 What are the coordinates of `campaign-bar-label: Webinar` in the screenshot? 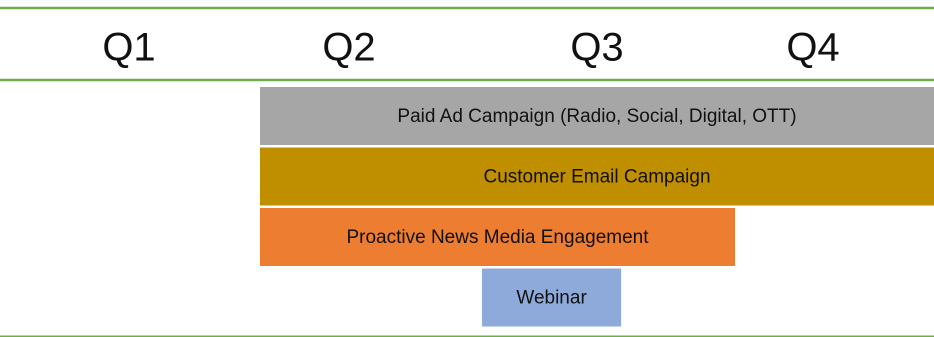 It's located at (551, 298).